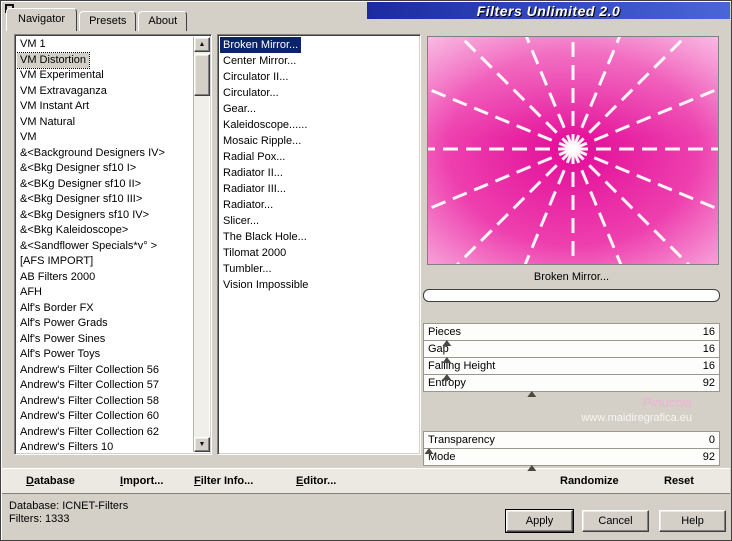 The height and width of the screenshot is (541, 732). Describe the element at coordinates (54, 60) in the screenshot. I see `category-item: VM Distortion` at that location.